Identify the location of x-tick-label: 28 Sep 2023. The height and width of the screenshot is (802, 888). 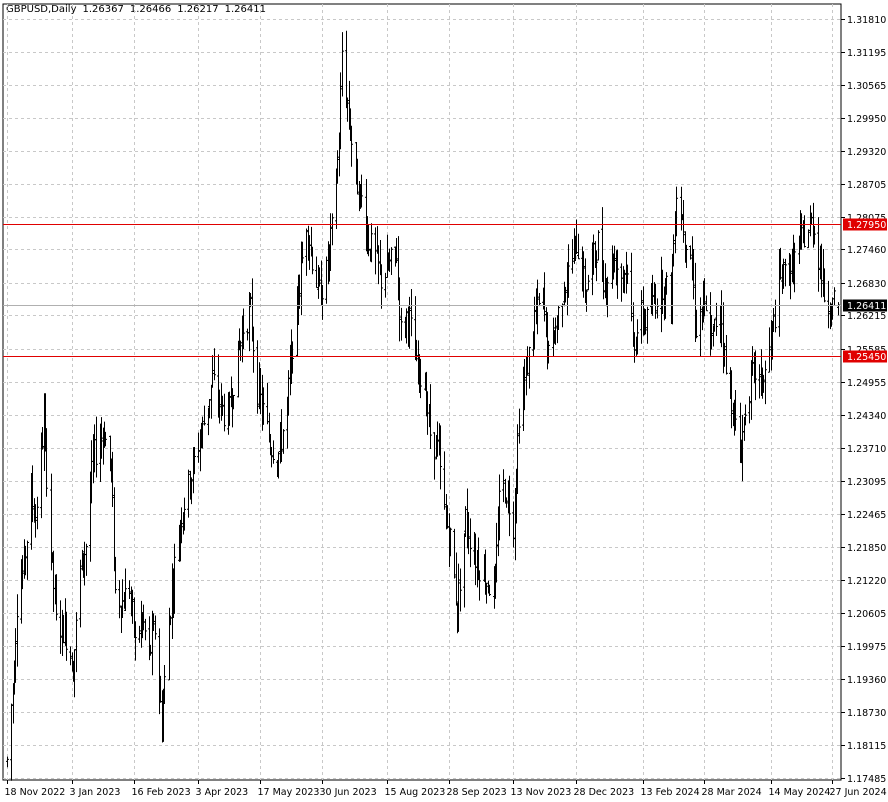
(477, 792).